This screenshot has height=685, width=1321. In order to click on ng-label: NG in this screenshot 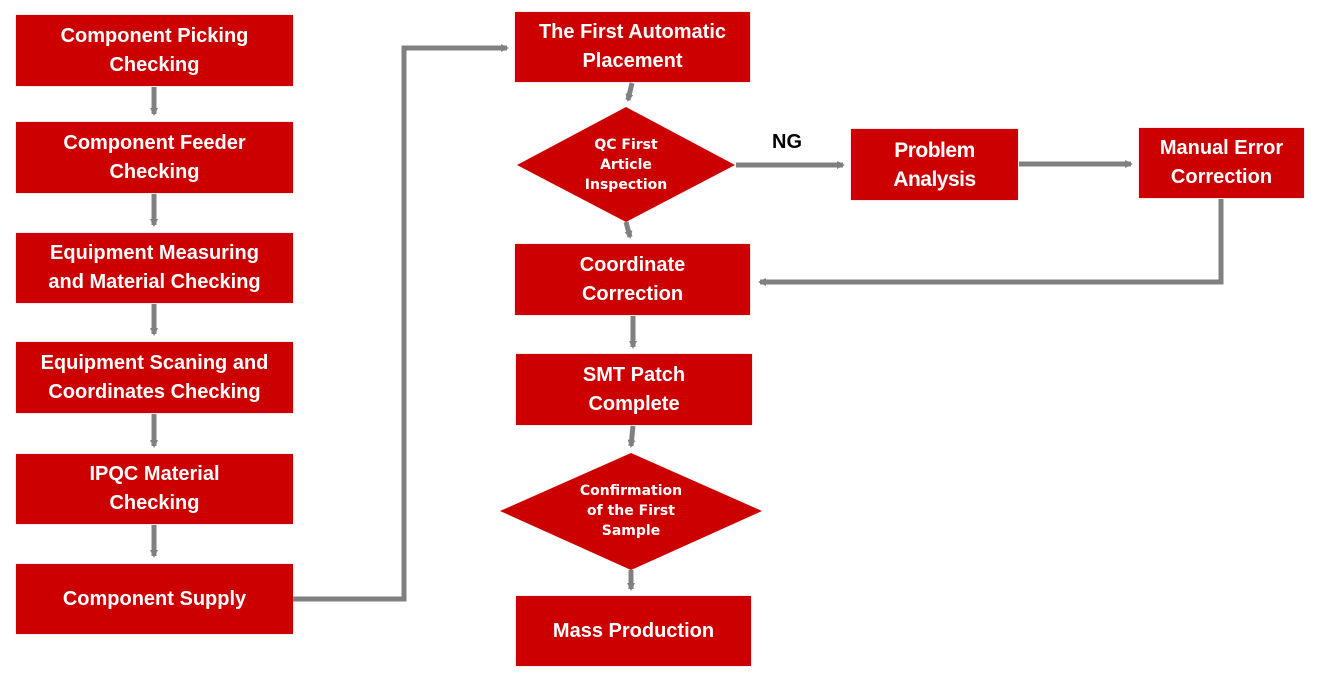, I will do `click(787, 142)`.